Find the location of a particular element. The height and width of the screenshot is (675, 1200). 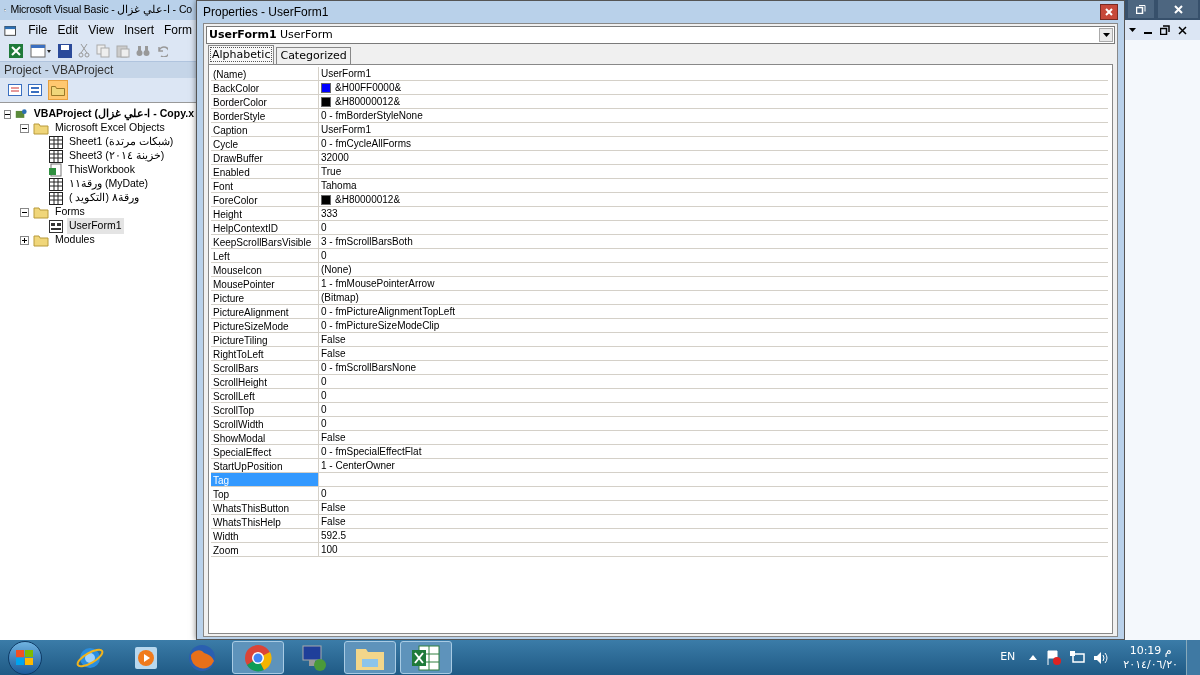

property-name: Cycle is located at coordinates (265, 143).